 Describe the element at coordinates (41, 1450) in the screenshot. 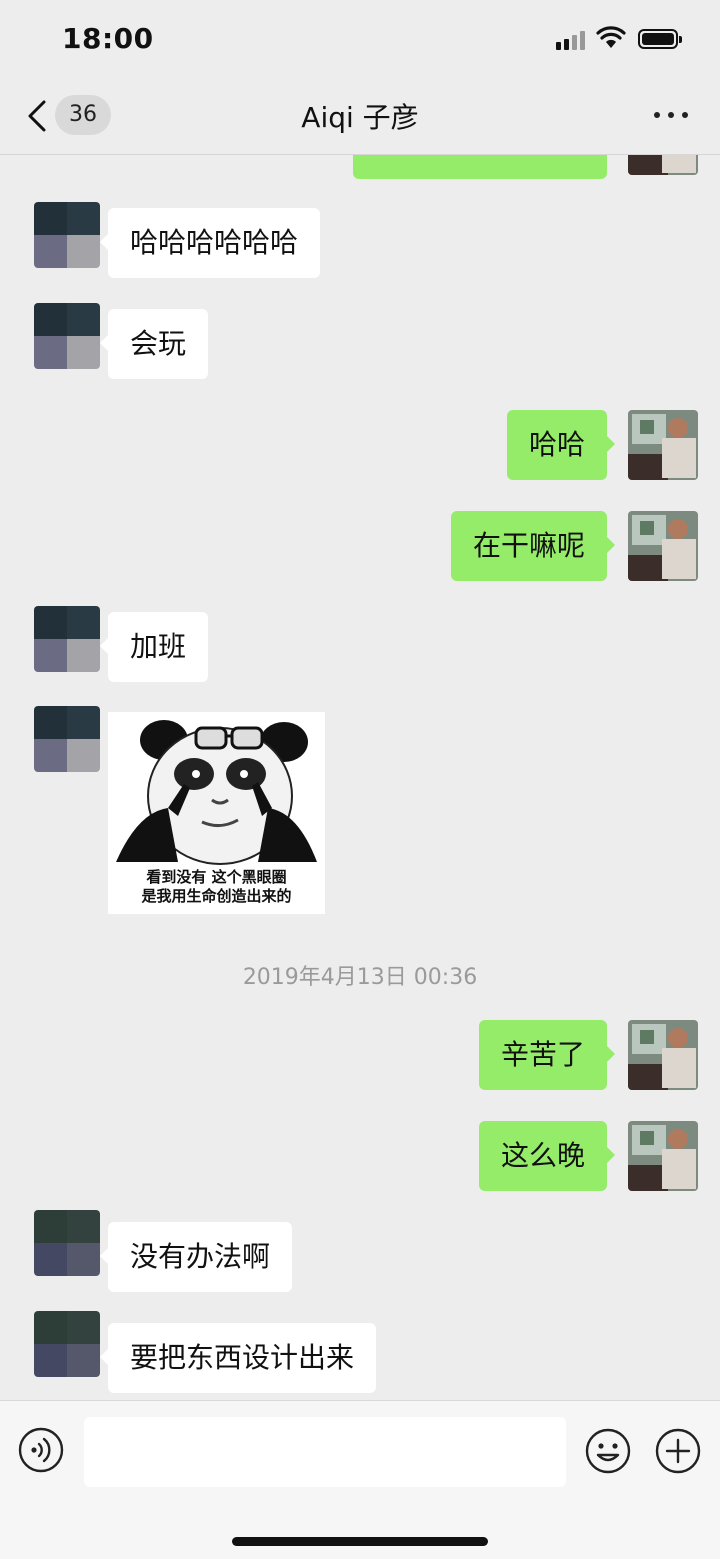

I see `voice-input-icon` at that location.